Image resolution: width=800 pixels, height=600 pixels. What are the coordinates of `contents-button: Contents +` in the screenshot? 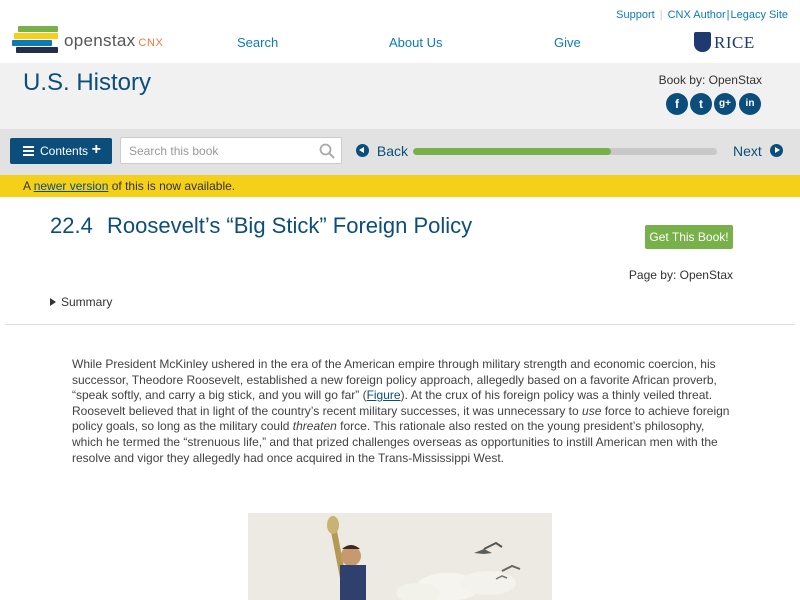 It's located at (61, 151).